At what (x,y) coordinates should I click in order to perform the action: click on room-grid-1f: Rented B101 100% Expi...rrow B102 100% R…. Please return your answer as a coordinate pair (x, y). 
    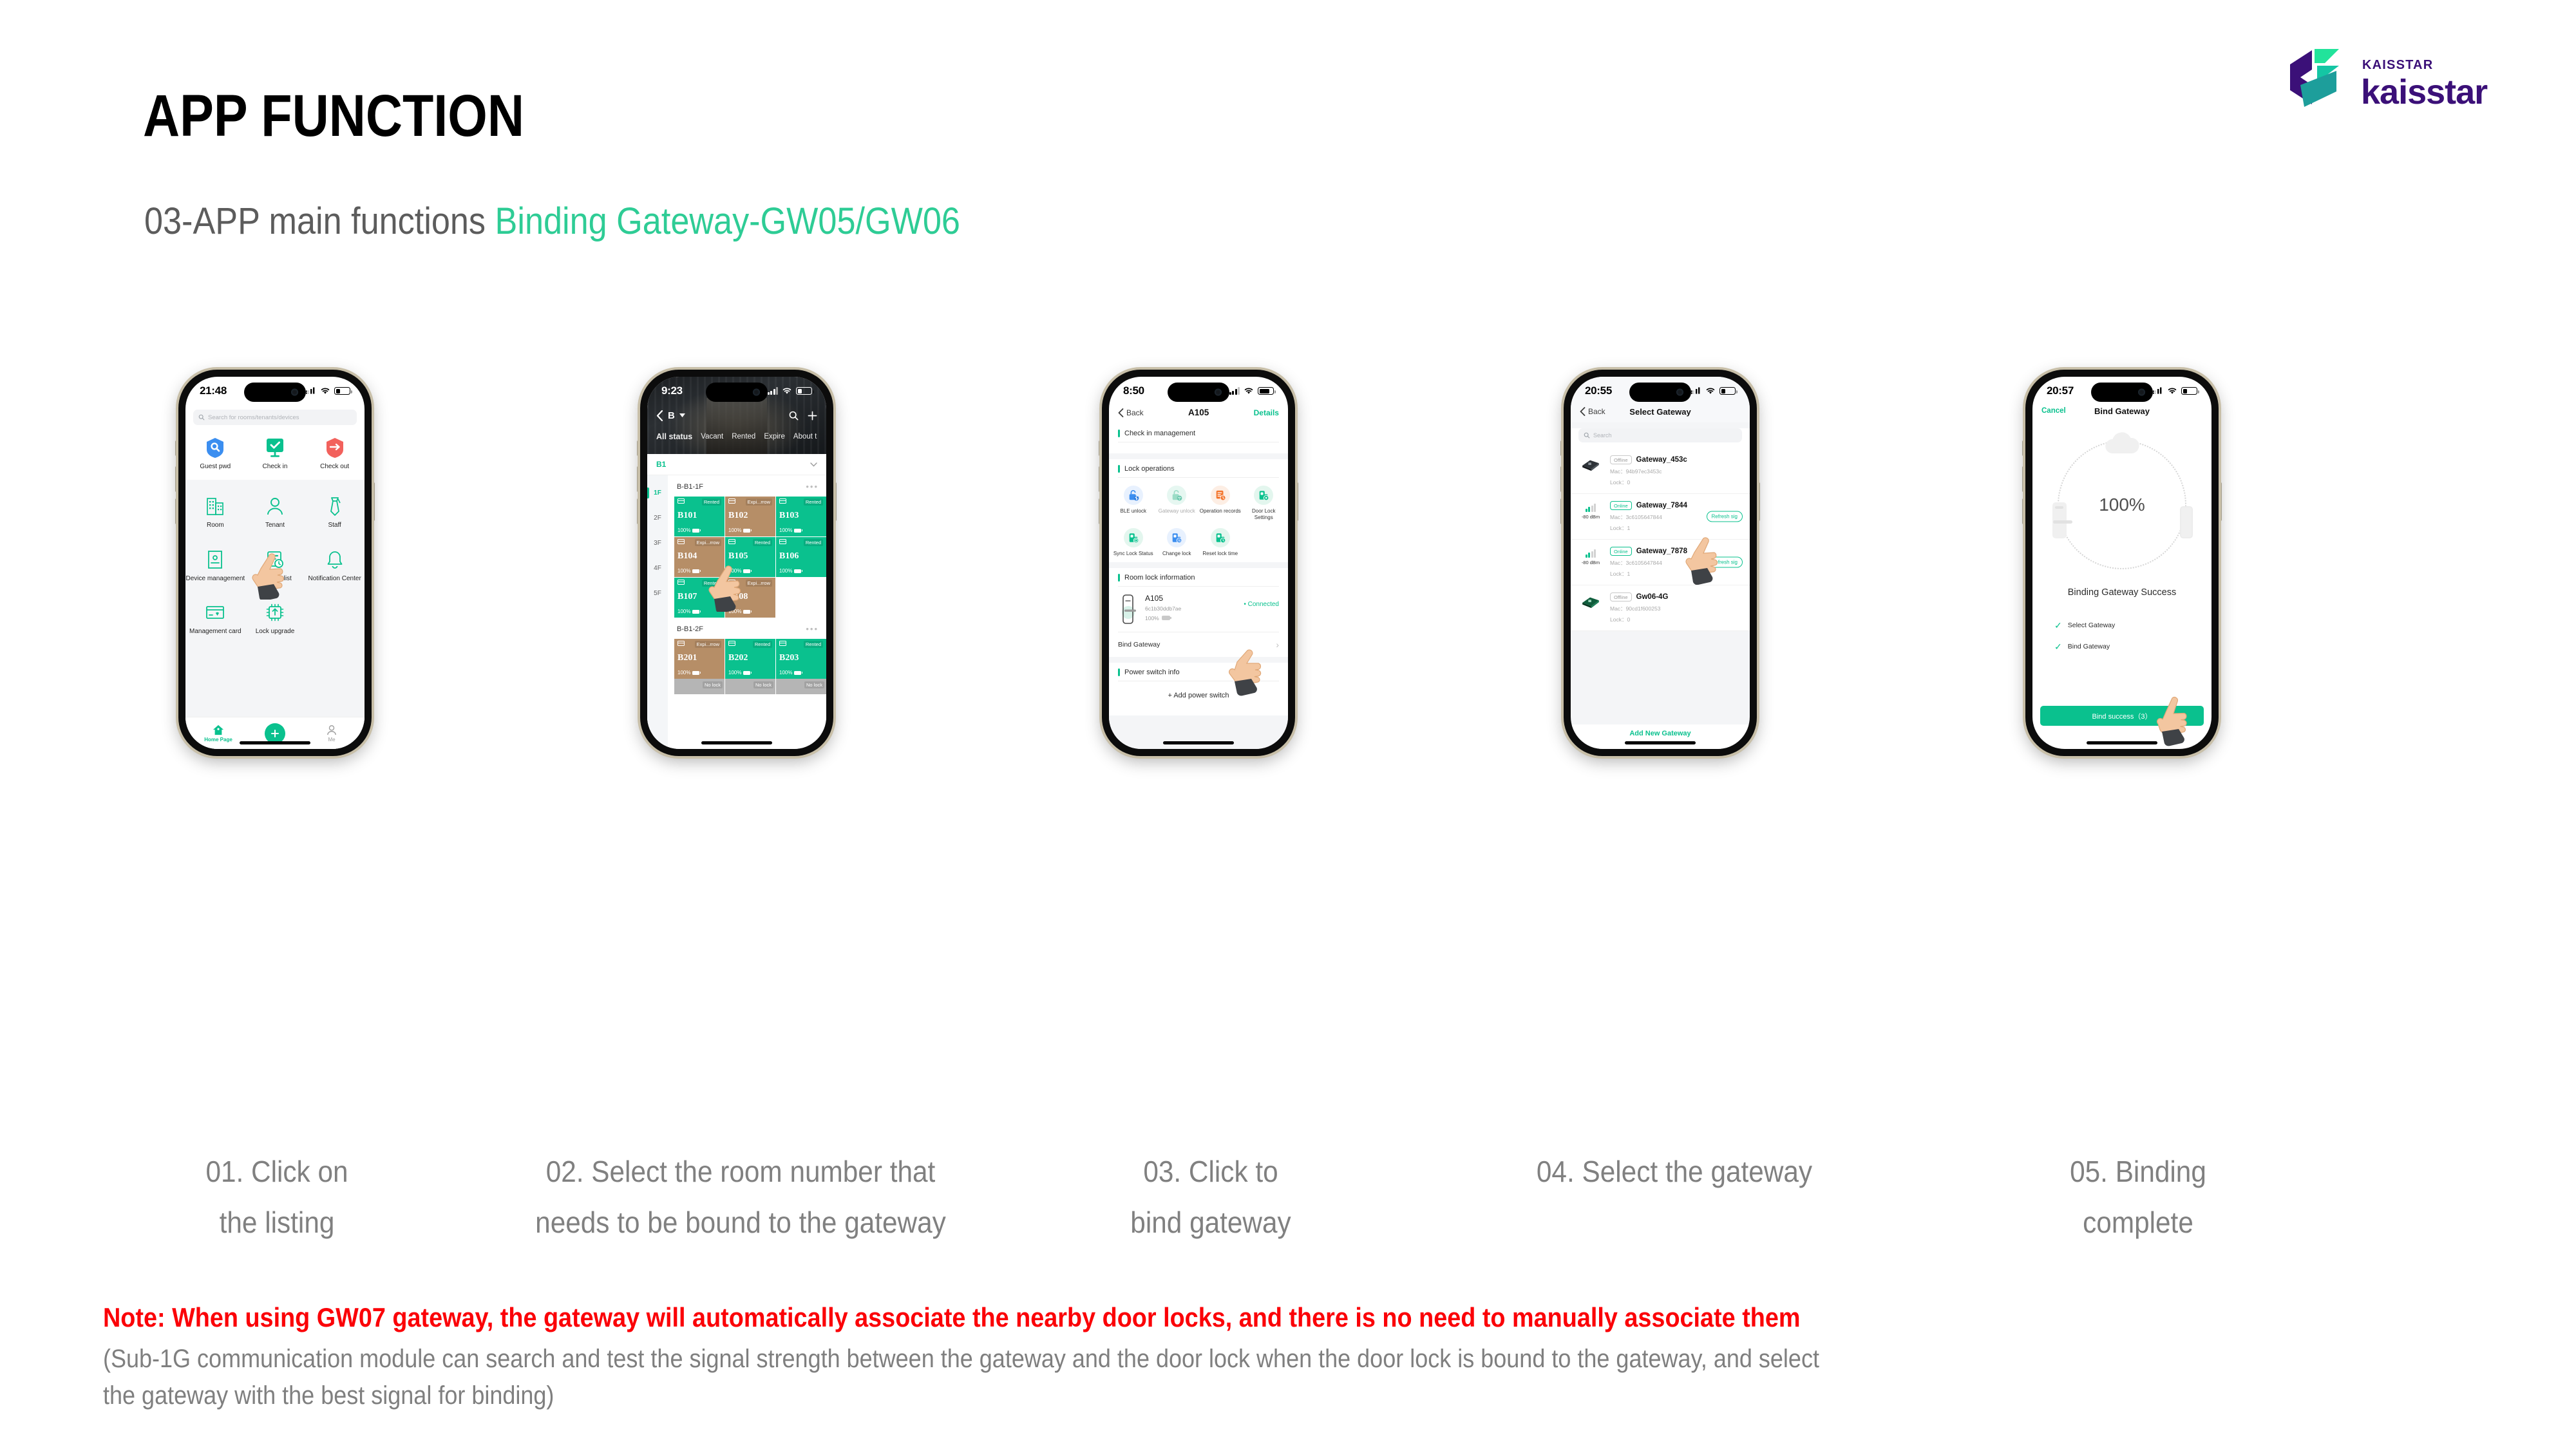
    Looking at the image, I should click on (750, 557).